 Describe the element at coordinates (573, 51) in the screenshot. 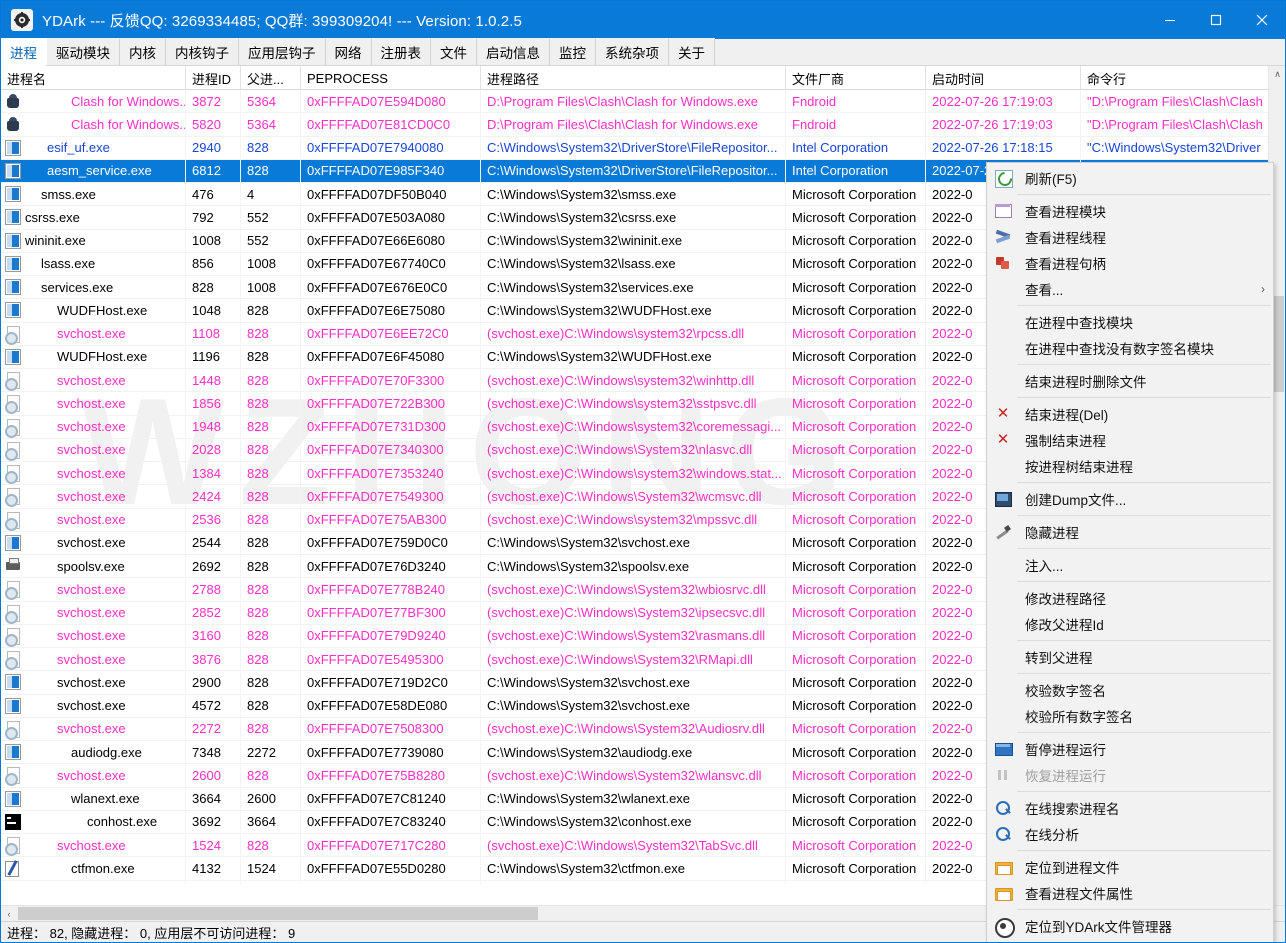

I see `tab-9: 监控` at that location.